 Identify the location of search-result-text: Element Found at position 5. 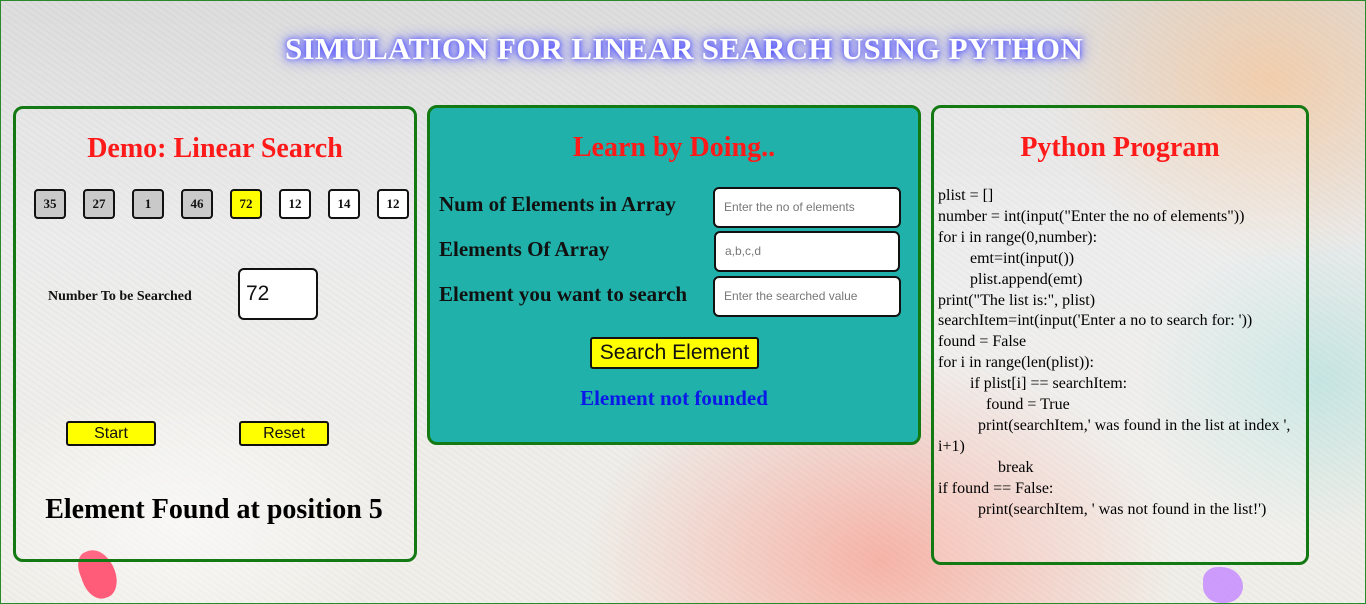
(214, 509).